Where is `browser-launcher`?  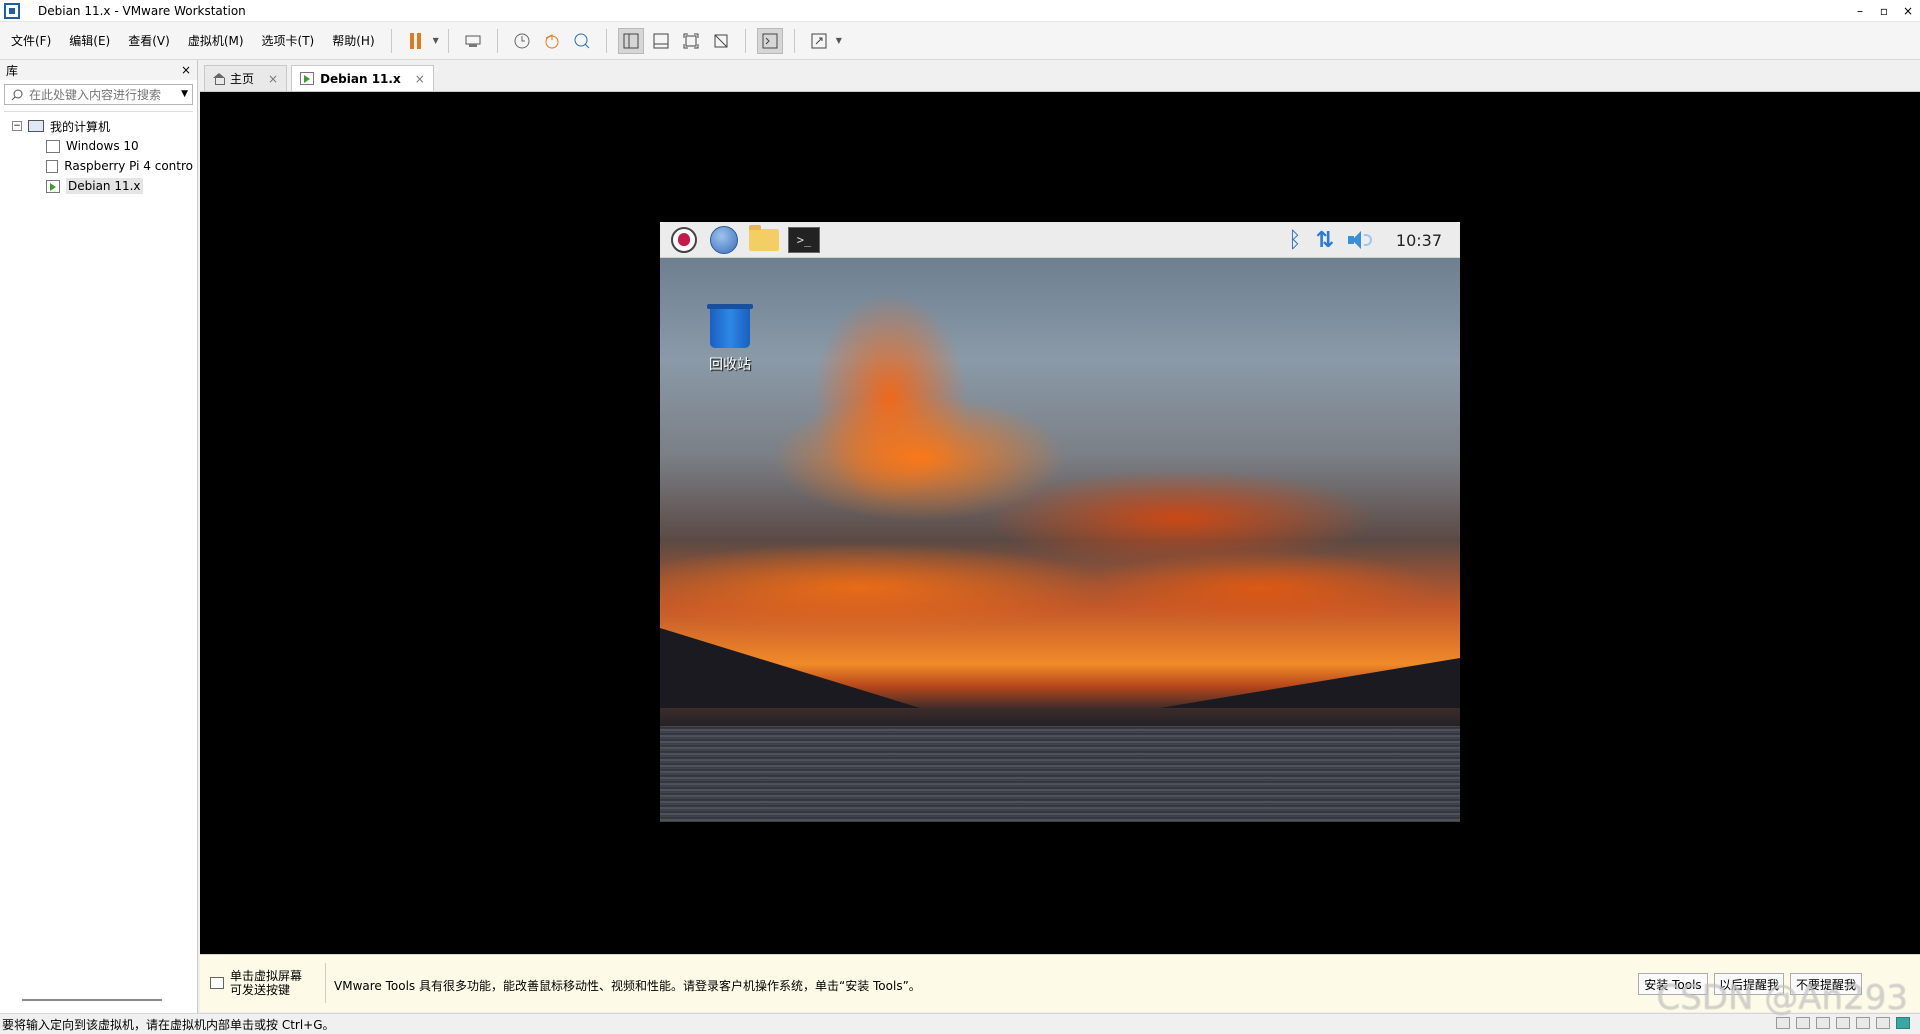 browser-launcher is located at coordinates (724, 240).